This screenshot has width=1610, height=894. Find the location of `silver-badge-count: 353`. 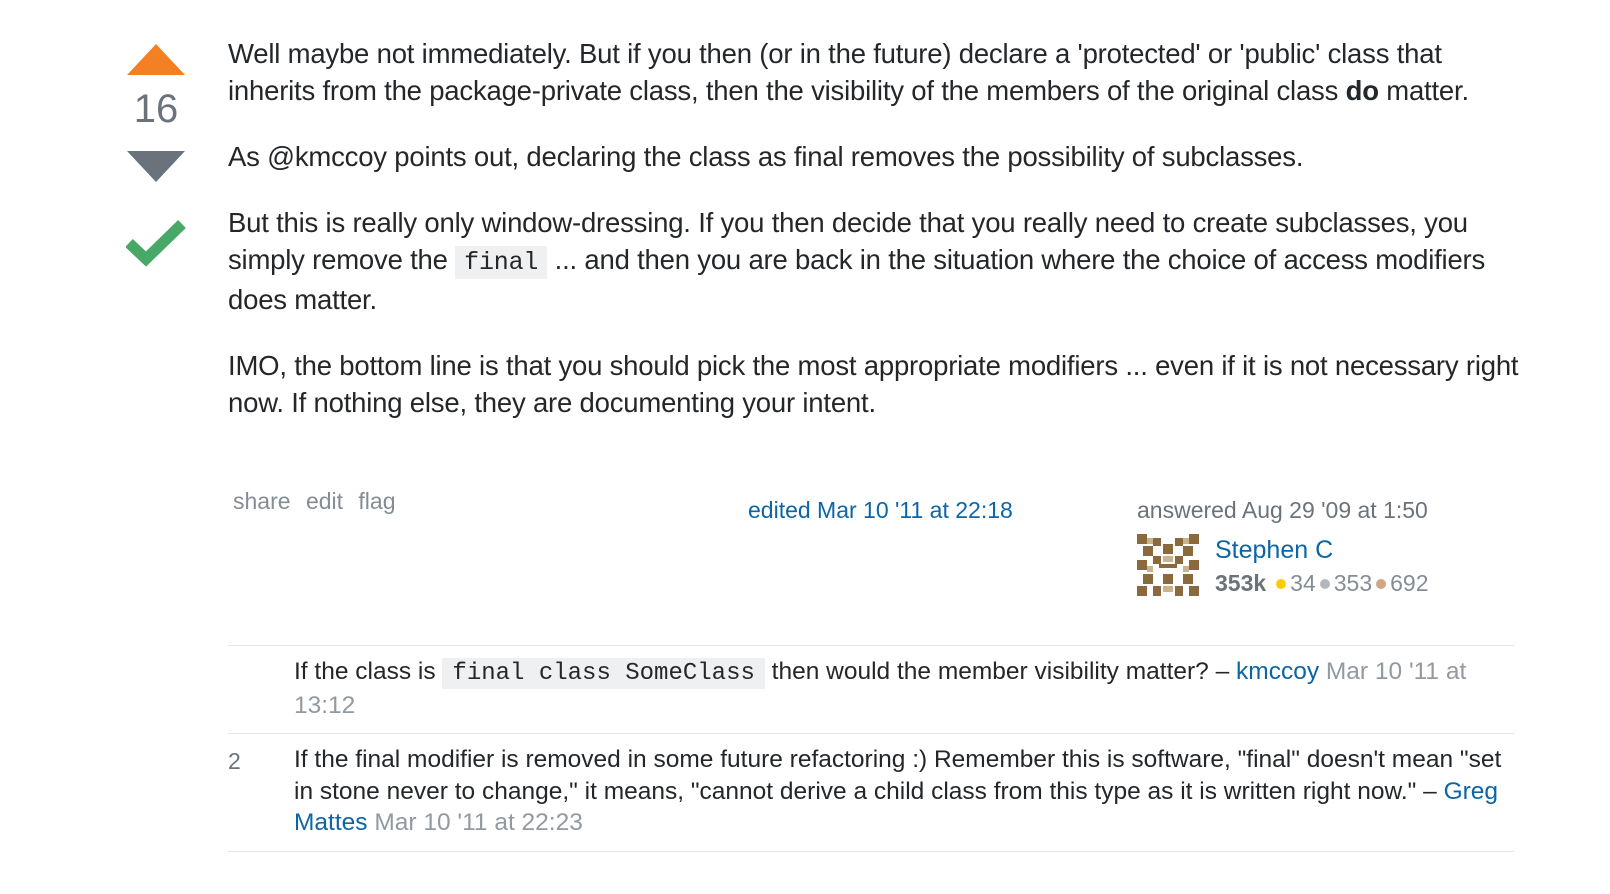

silver-badge-count: 353 is located at coordinates (1353, 583).